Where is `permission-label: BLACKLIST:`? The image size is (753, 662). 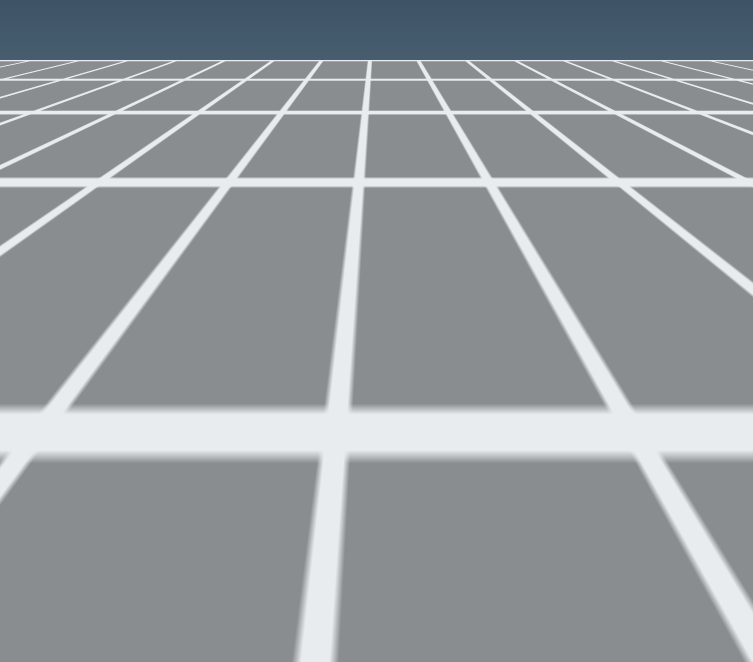 permission-label: BLACKLIST: is located at coordinates (162, 274).